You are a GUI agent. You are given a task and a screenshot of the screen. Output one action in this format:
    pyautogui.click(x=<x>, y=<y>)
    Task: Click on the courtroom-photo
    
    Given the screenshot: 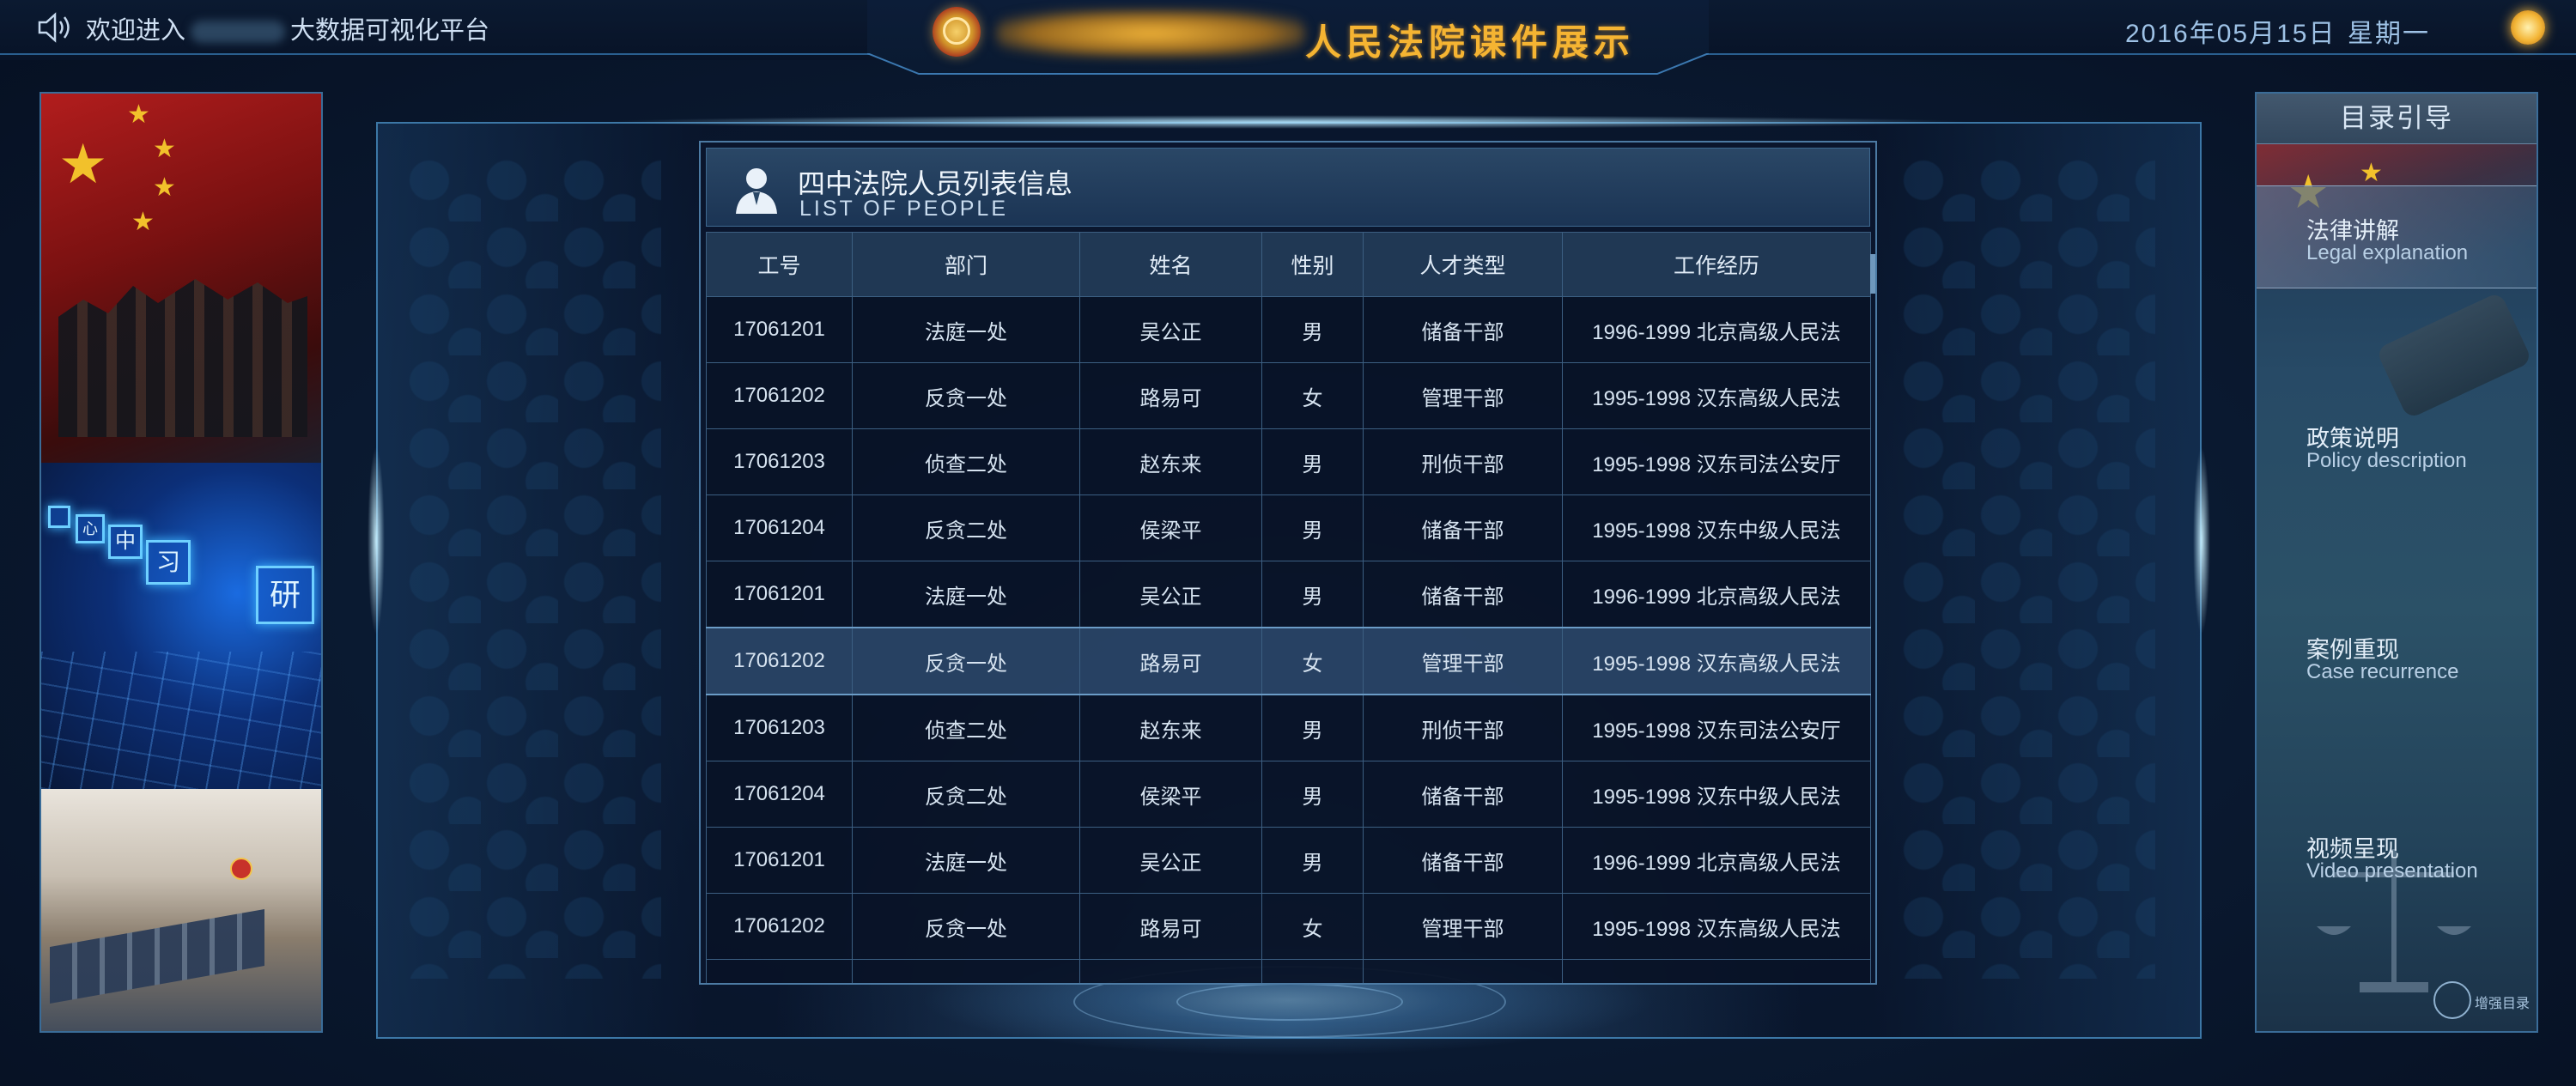 What is the action you would take?
    pyautogui.click(x=181, y=910)
    